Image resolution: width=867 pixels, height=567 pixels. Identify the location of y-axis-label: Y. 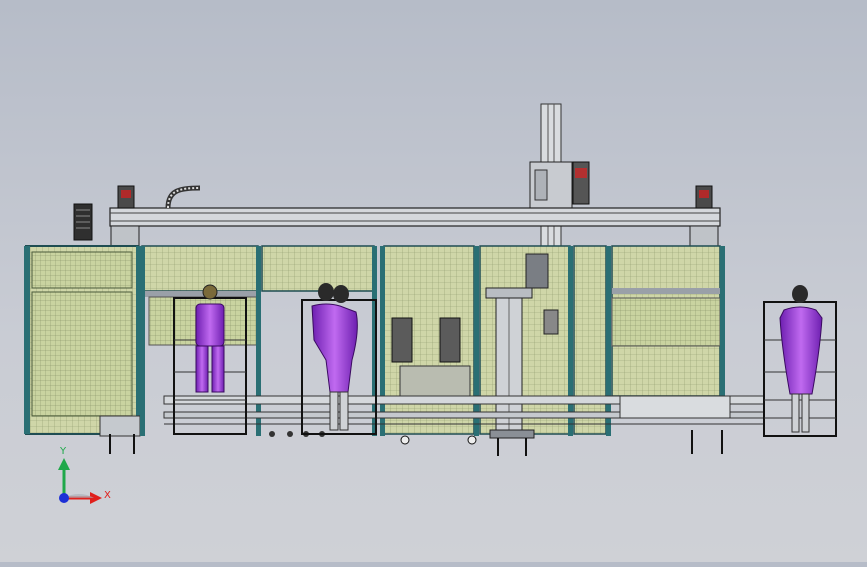
(63, 451).